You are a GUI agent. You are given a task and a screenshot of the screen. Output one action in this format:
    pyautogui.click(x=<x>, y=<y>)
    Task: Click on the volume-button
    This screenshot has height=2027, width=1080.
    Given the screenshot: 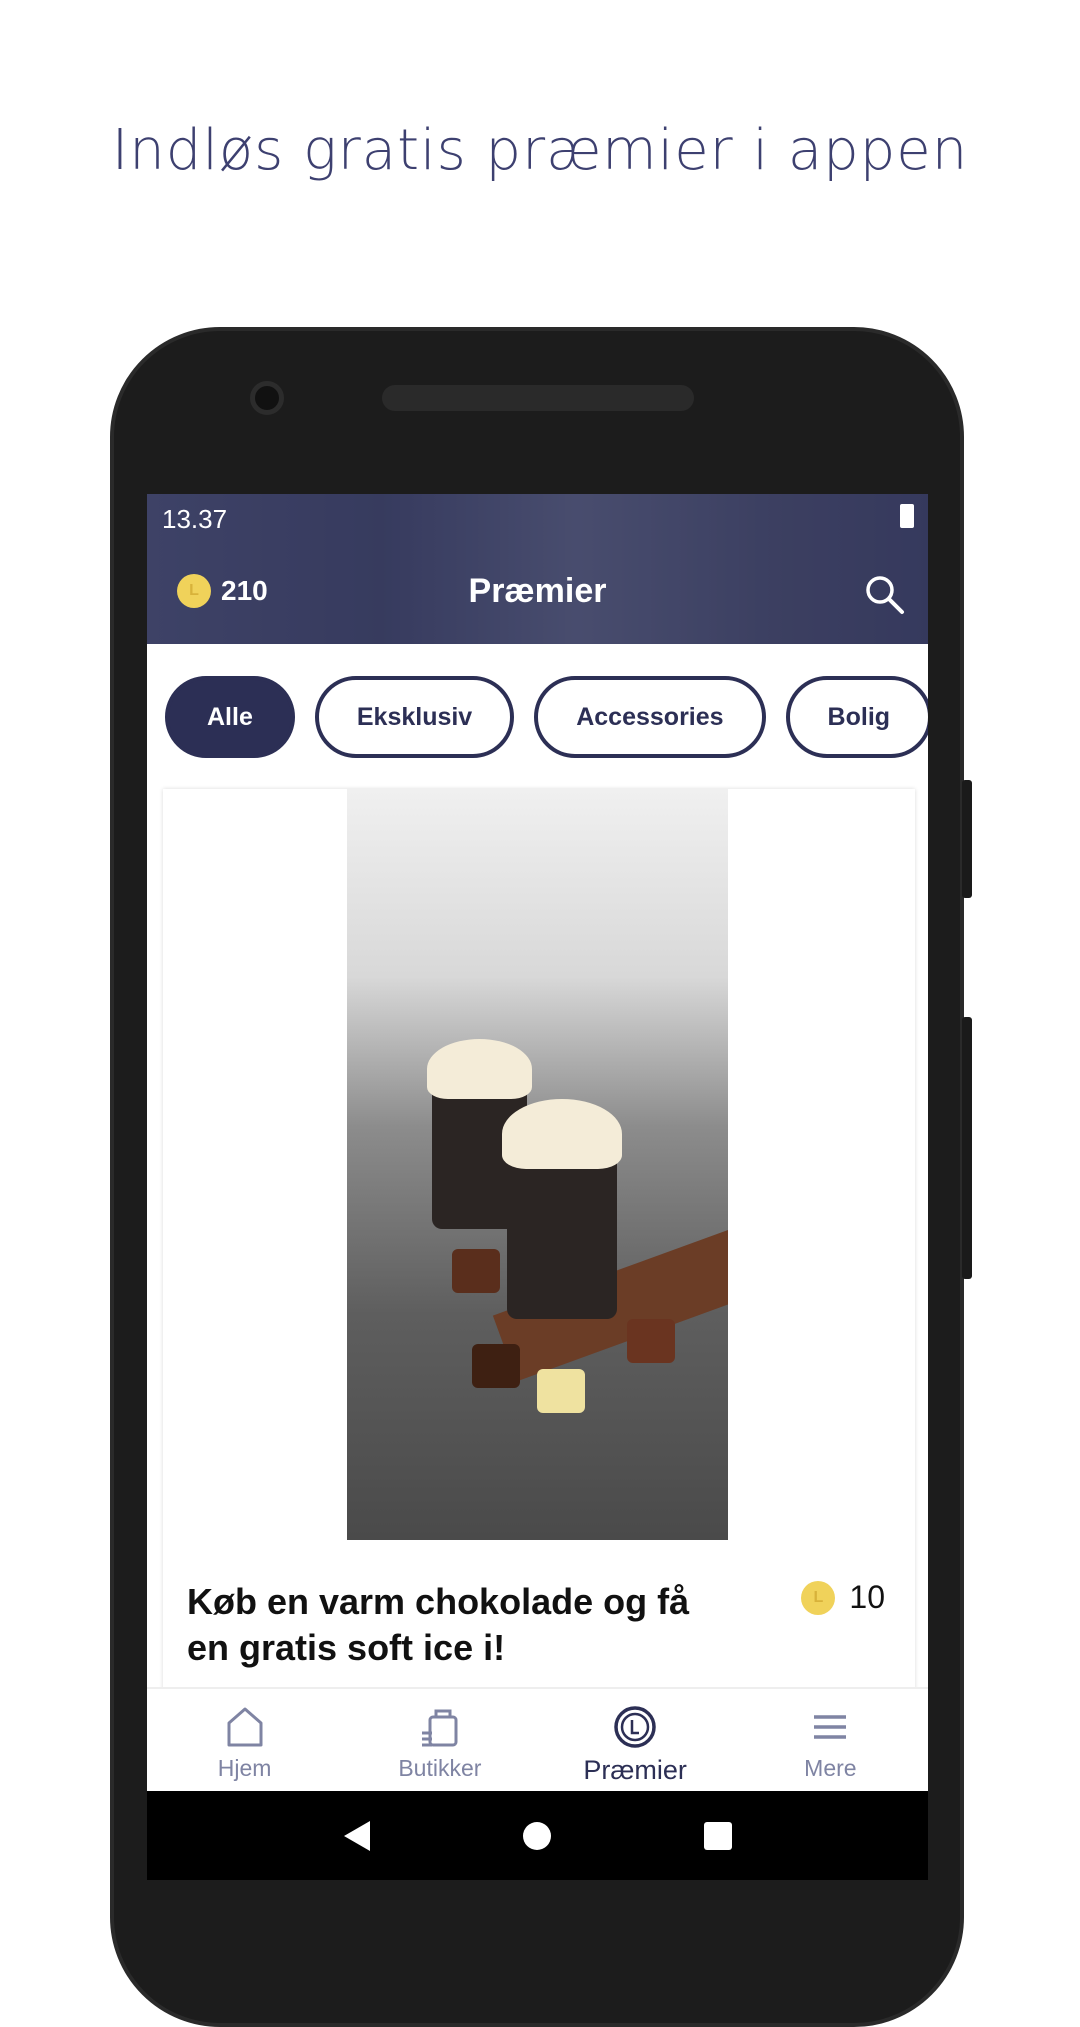 What is the action you would take?
    pyautogui.click(x=967, y=1148)
    